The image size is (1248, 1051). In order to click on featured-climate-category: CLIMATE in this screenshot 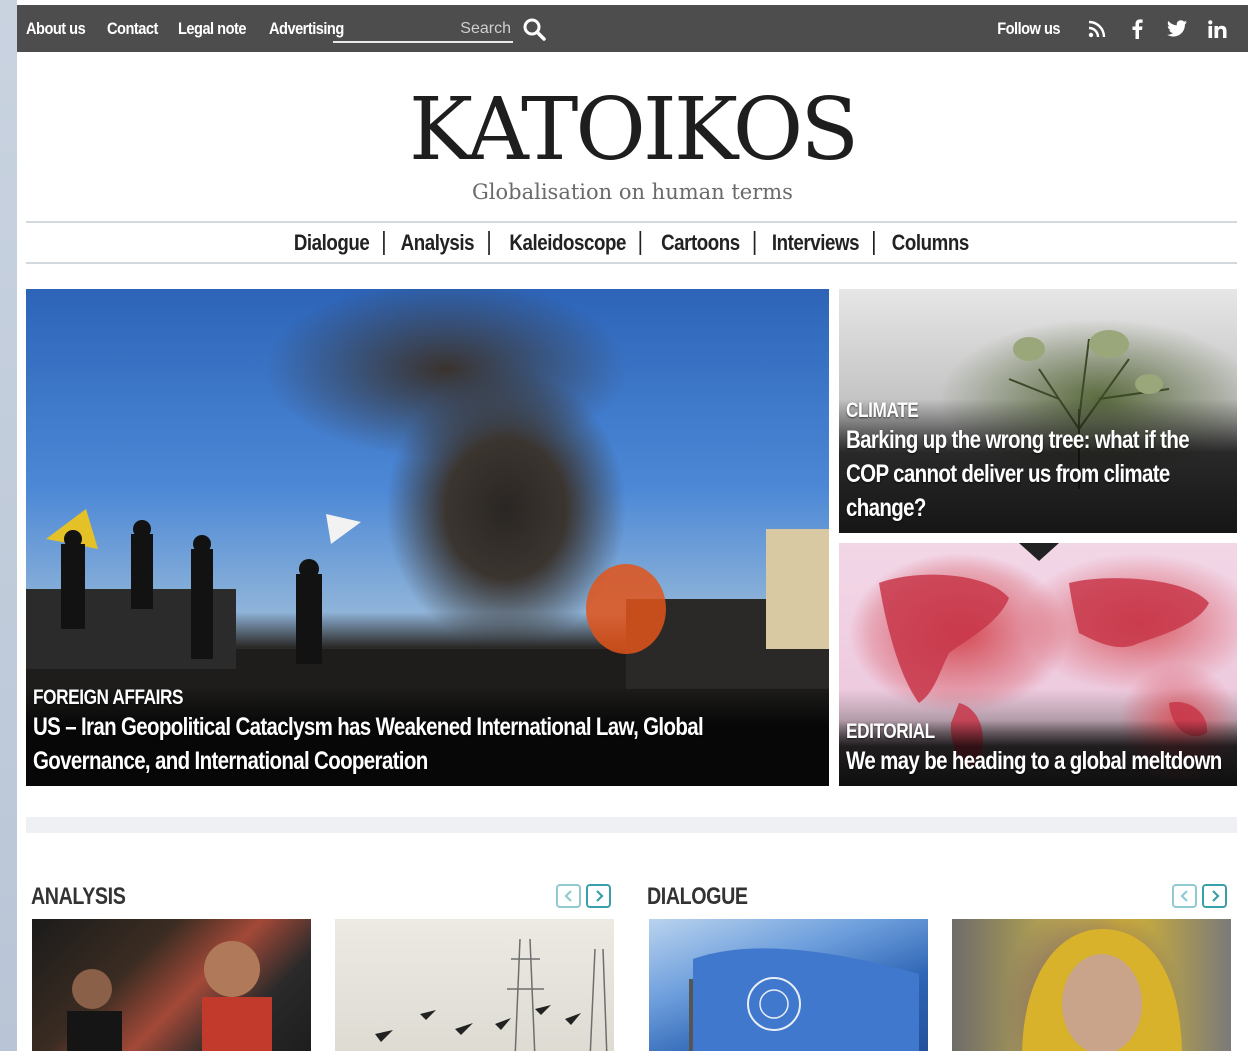, I will do `click(882, 411)`.